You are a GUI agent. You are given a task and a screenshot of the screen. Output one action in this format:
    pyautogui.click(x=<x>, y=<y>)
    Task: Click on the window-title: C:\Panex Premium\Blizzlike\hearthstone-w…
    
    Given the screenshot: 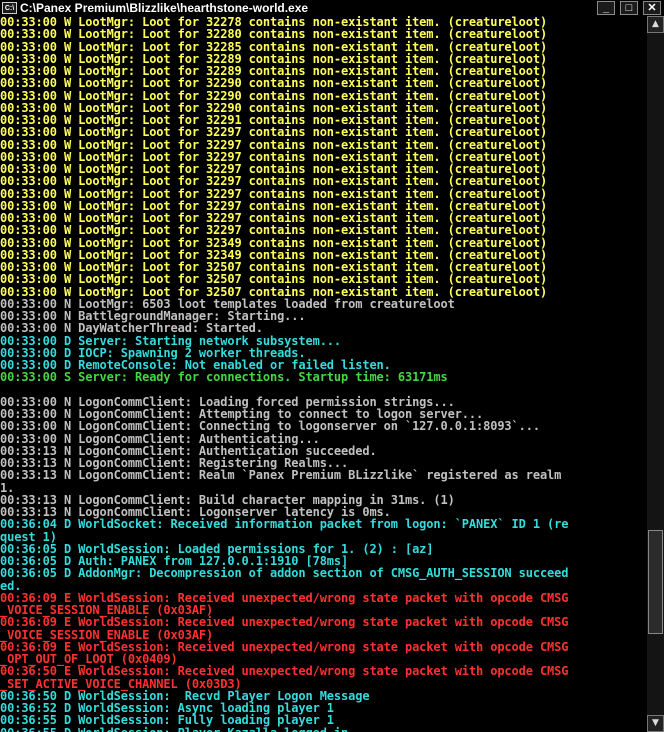 What is the action you would take?
    pyautogui.click(x=164, y=8)
    